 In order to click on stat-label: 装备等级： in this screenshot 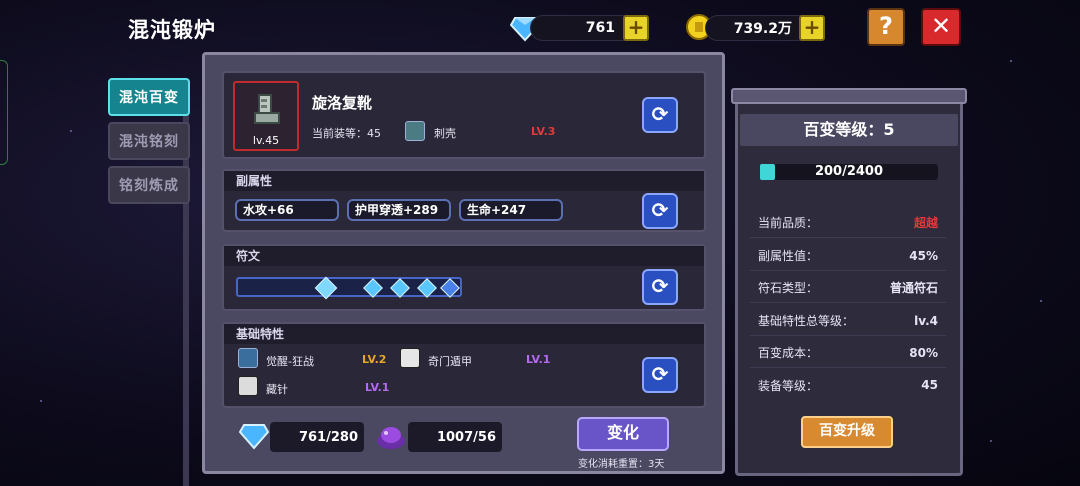, I will do `click(788, 385)`.